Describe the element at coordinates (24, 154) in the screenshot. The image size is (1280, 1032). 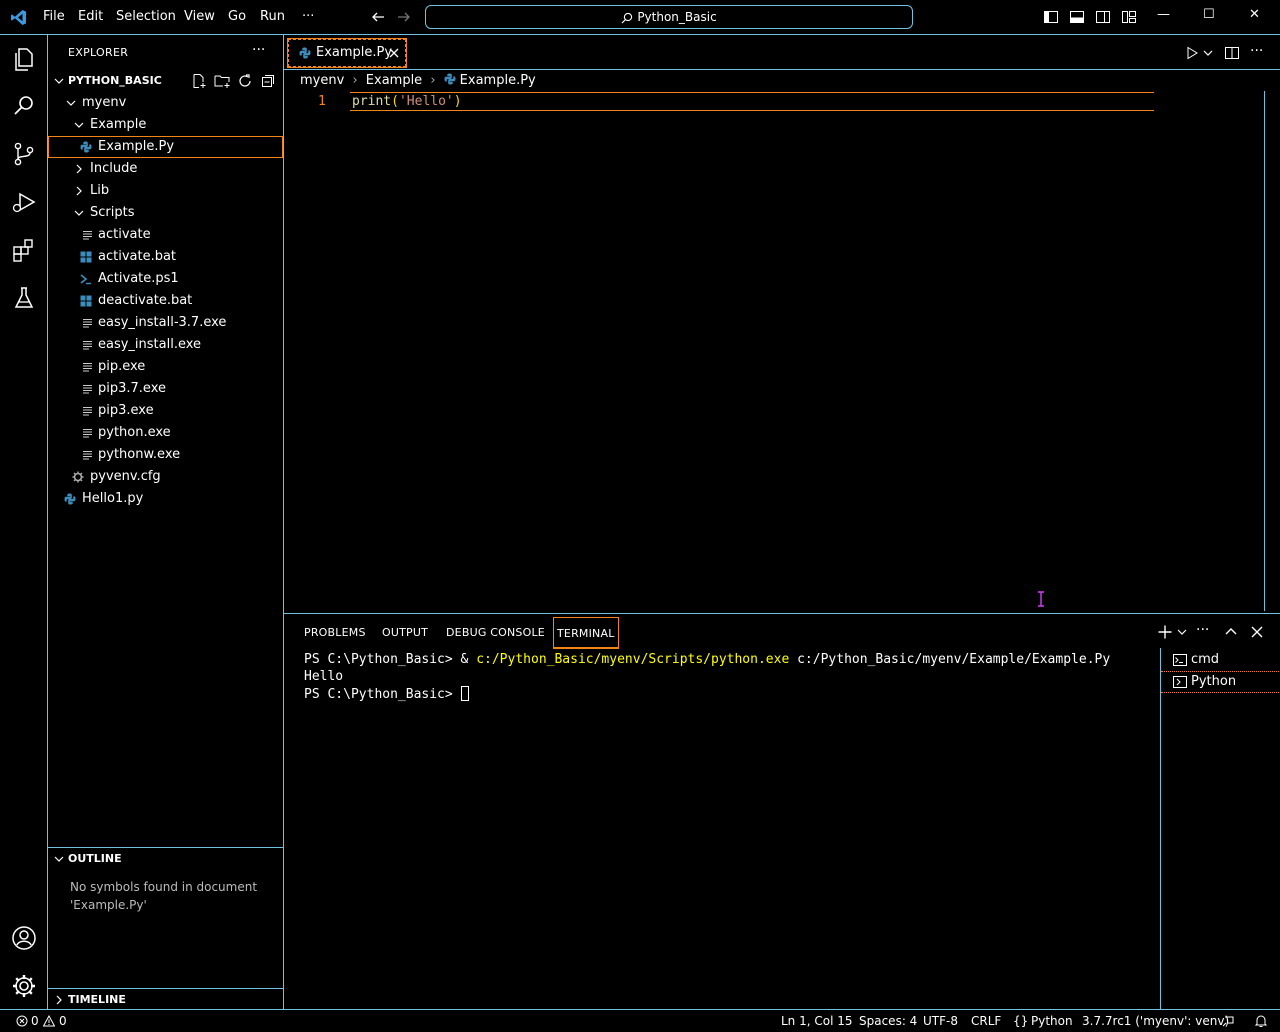
I see `source-control-icon` at that location.